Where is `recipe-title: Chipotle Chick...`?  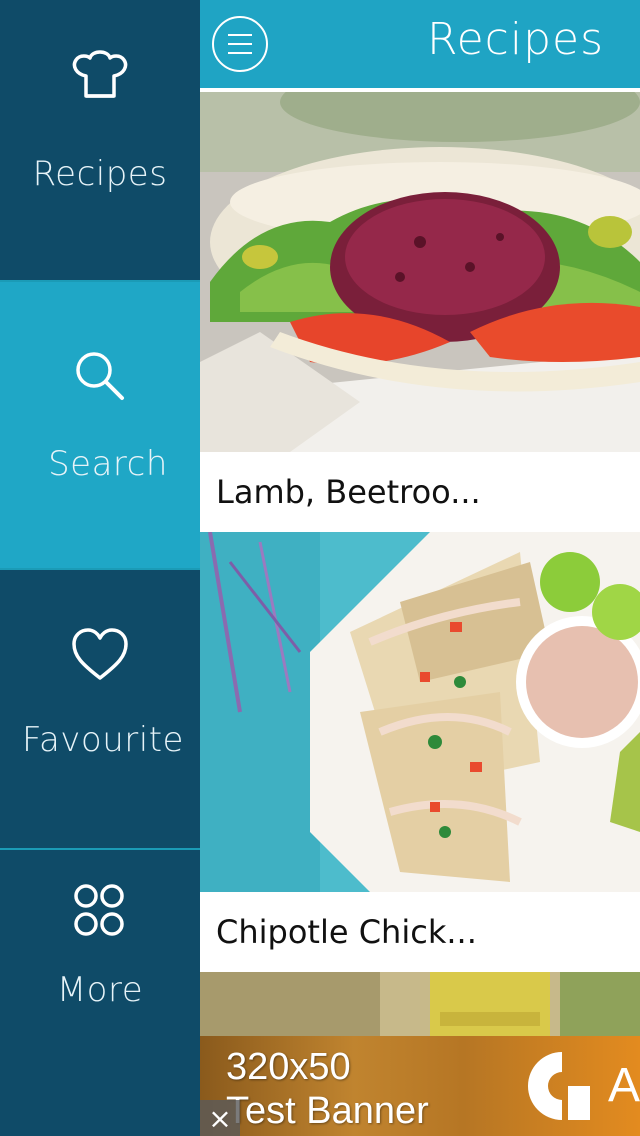
recipe-title: Chipotle Chick... is located at coordinates (420, 932).